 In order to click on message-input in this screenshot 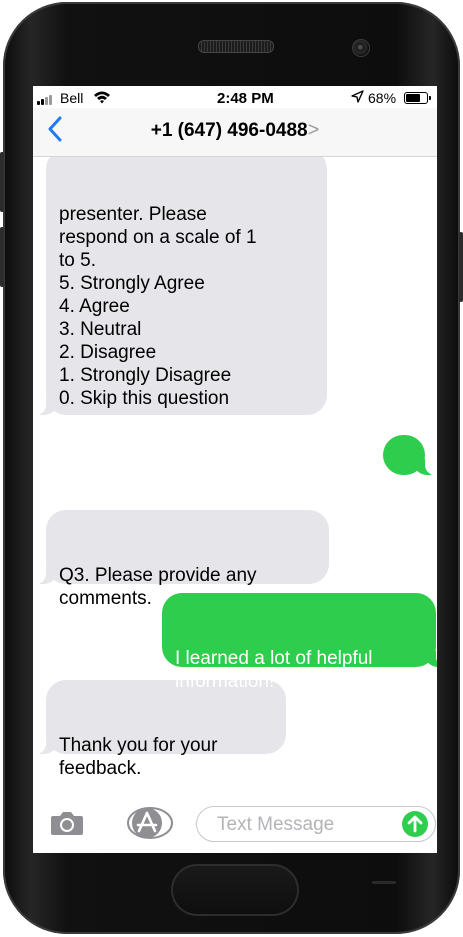, I will do `click(307, 825)`.